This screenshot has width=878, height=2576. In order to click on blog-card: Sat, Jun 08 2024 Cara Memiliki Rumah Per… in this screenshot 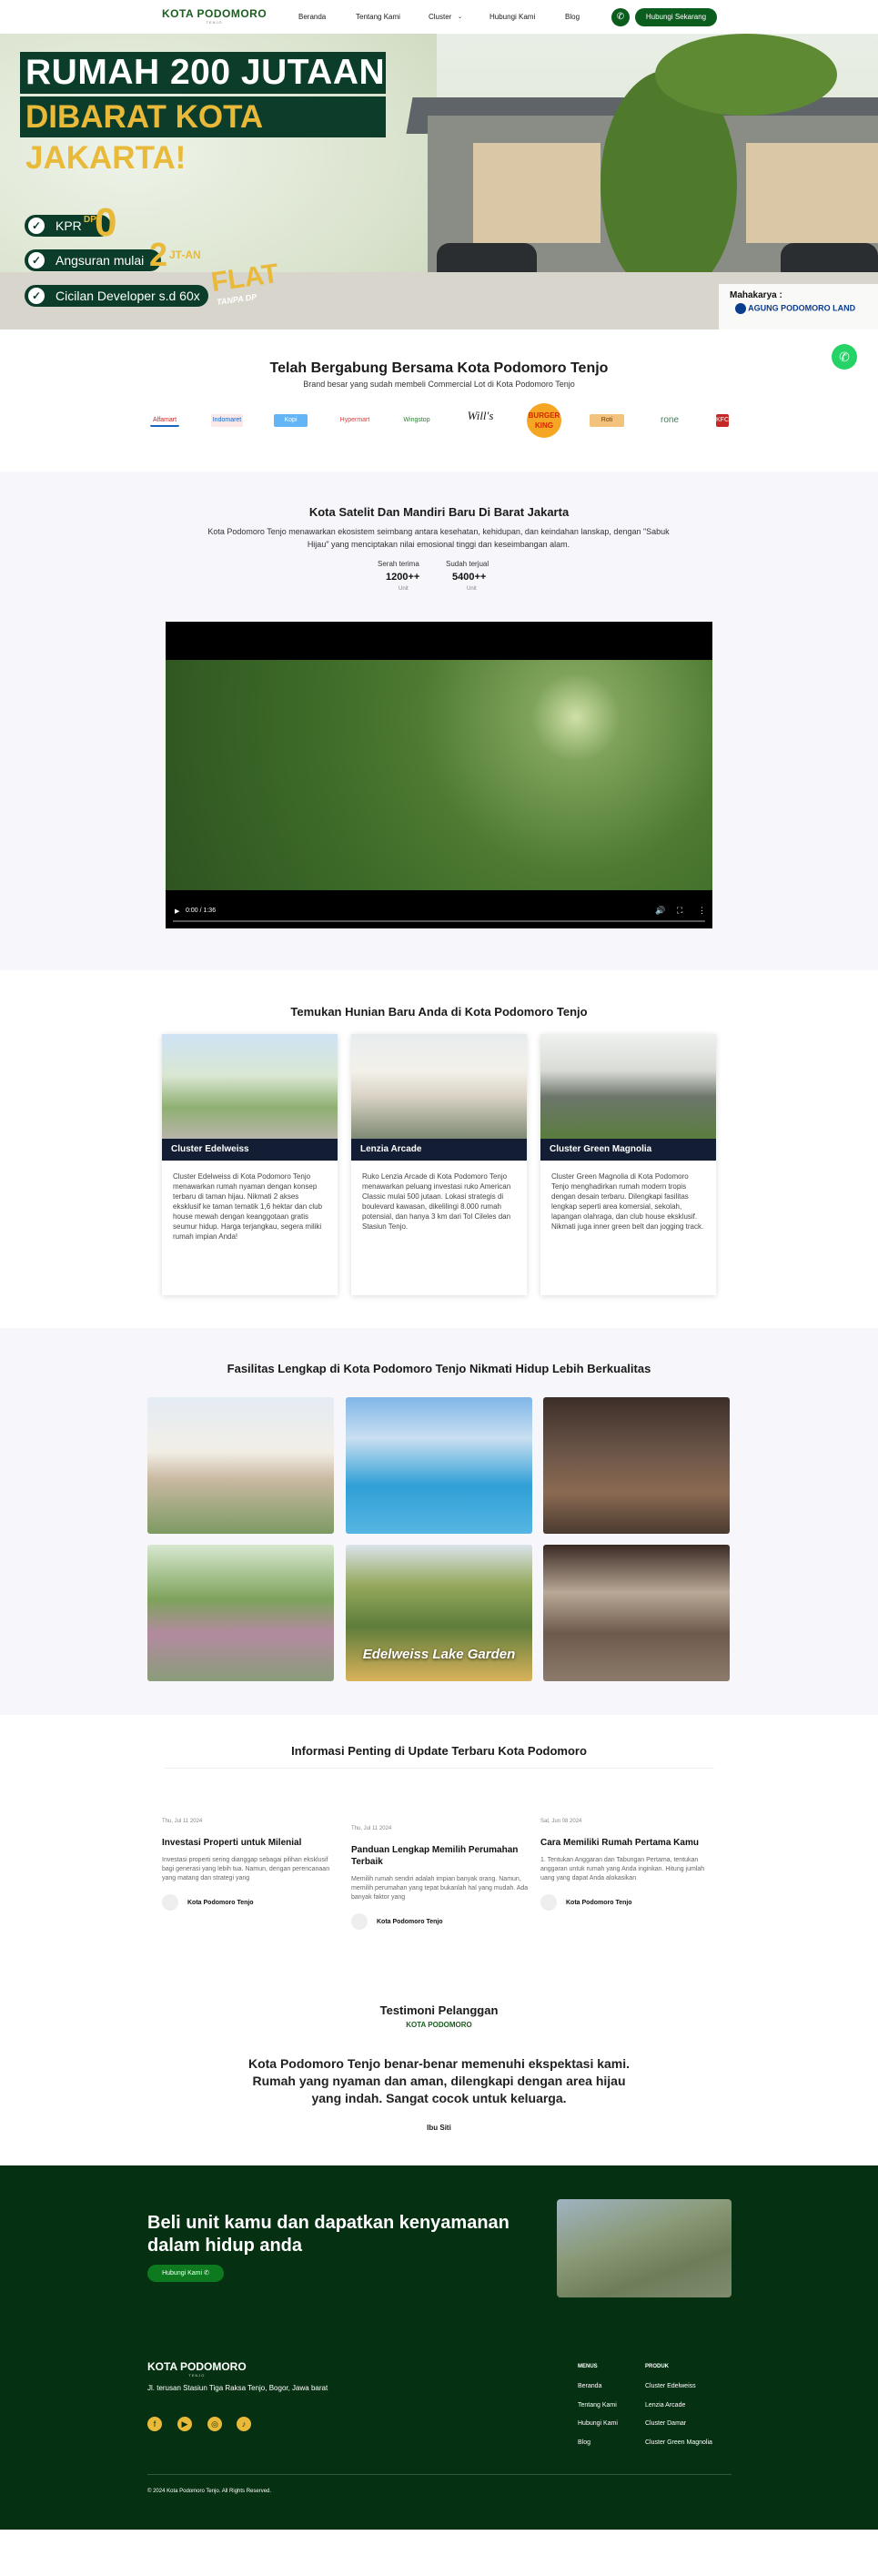, I will do `click(629, 1865)`.